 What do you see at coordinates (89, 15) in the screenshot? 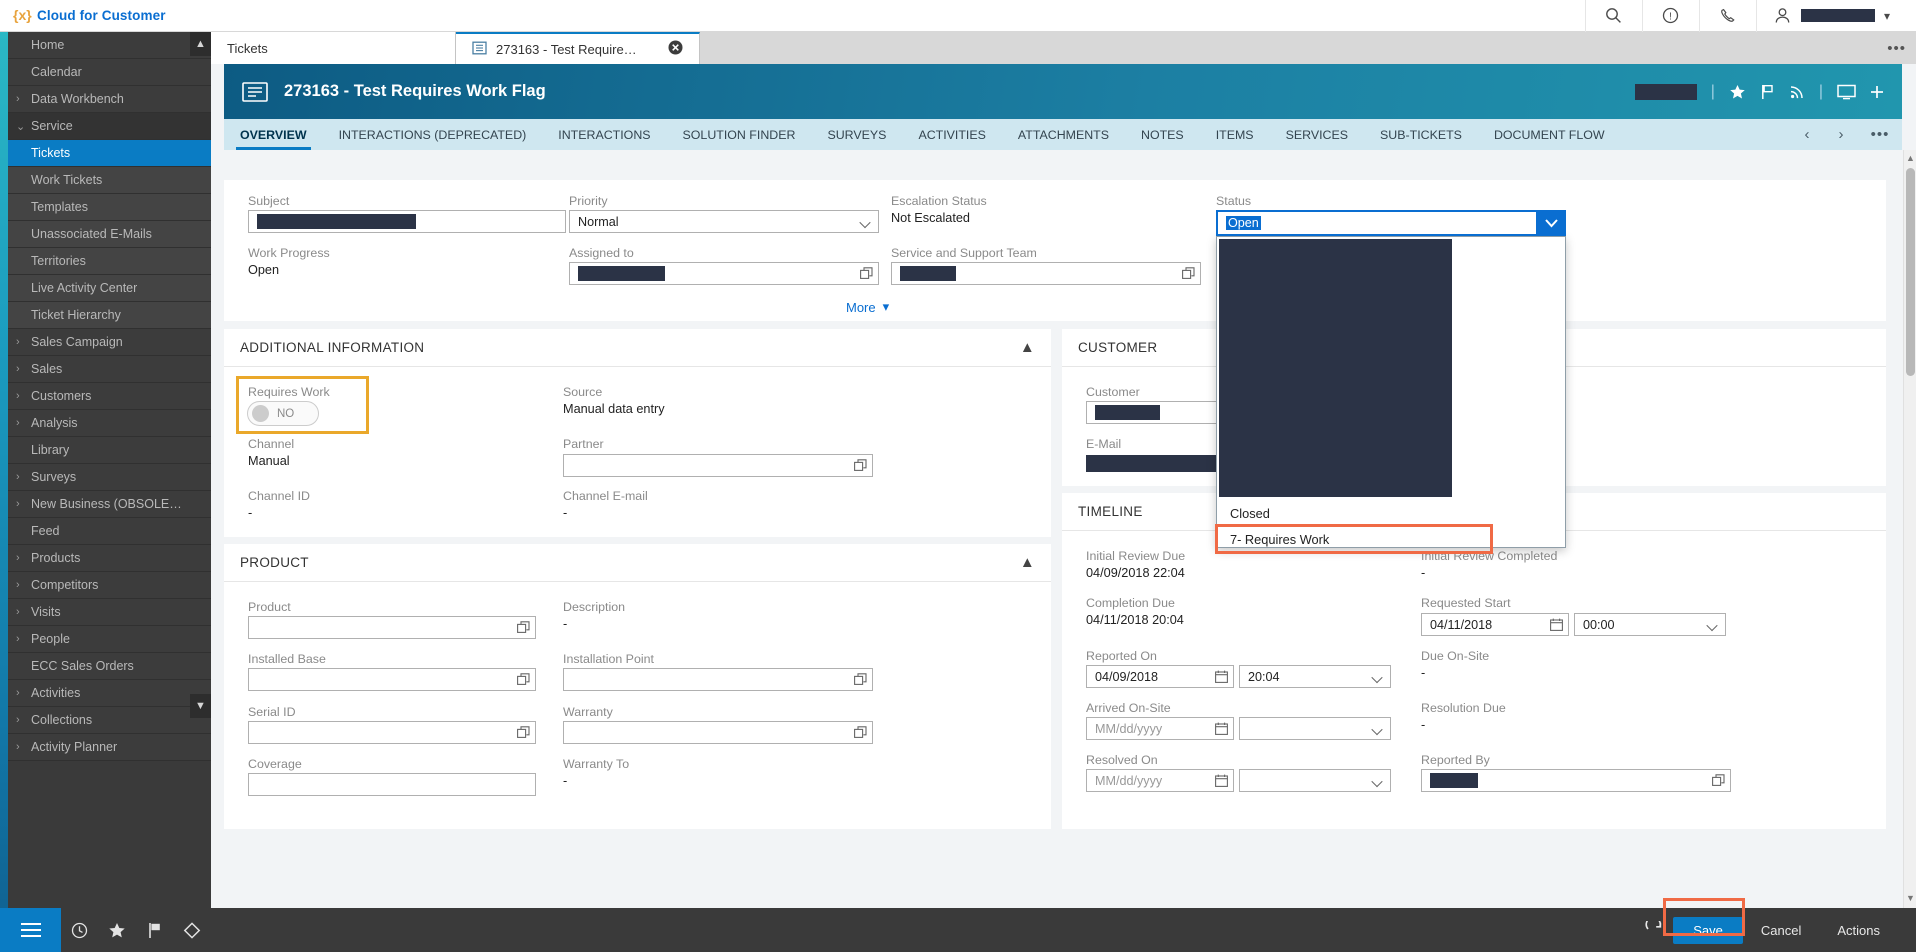
I see `app-logo: {x} Cloud for Customer` at bounding box center [89, 15].